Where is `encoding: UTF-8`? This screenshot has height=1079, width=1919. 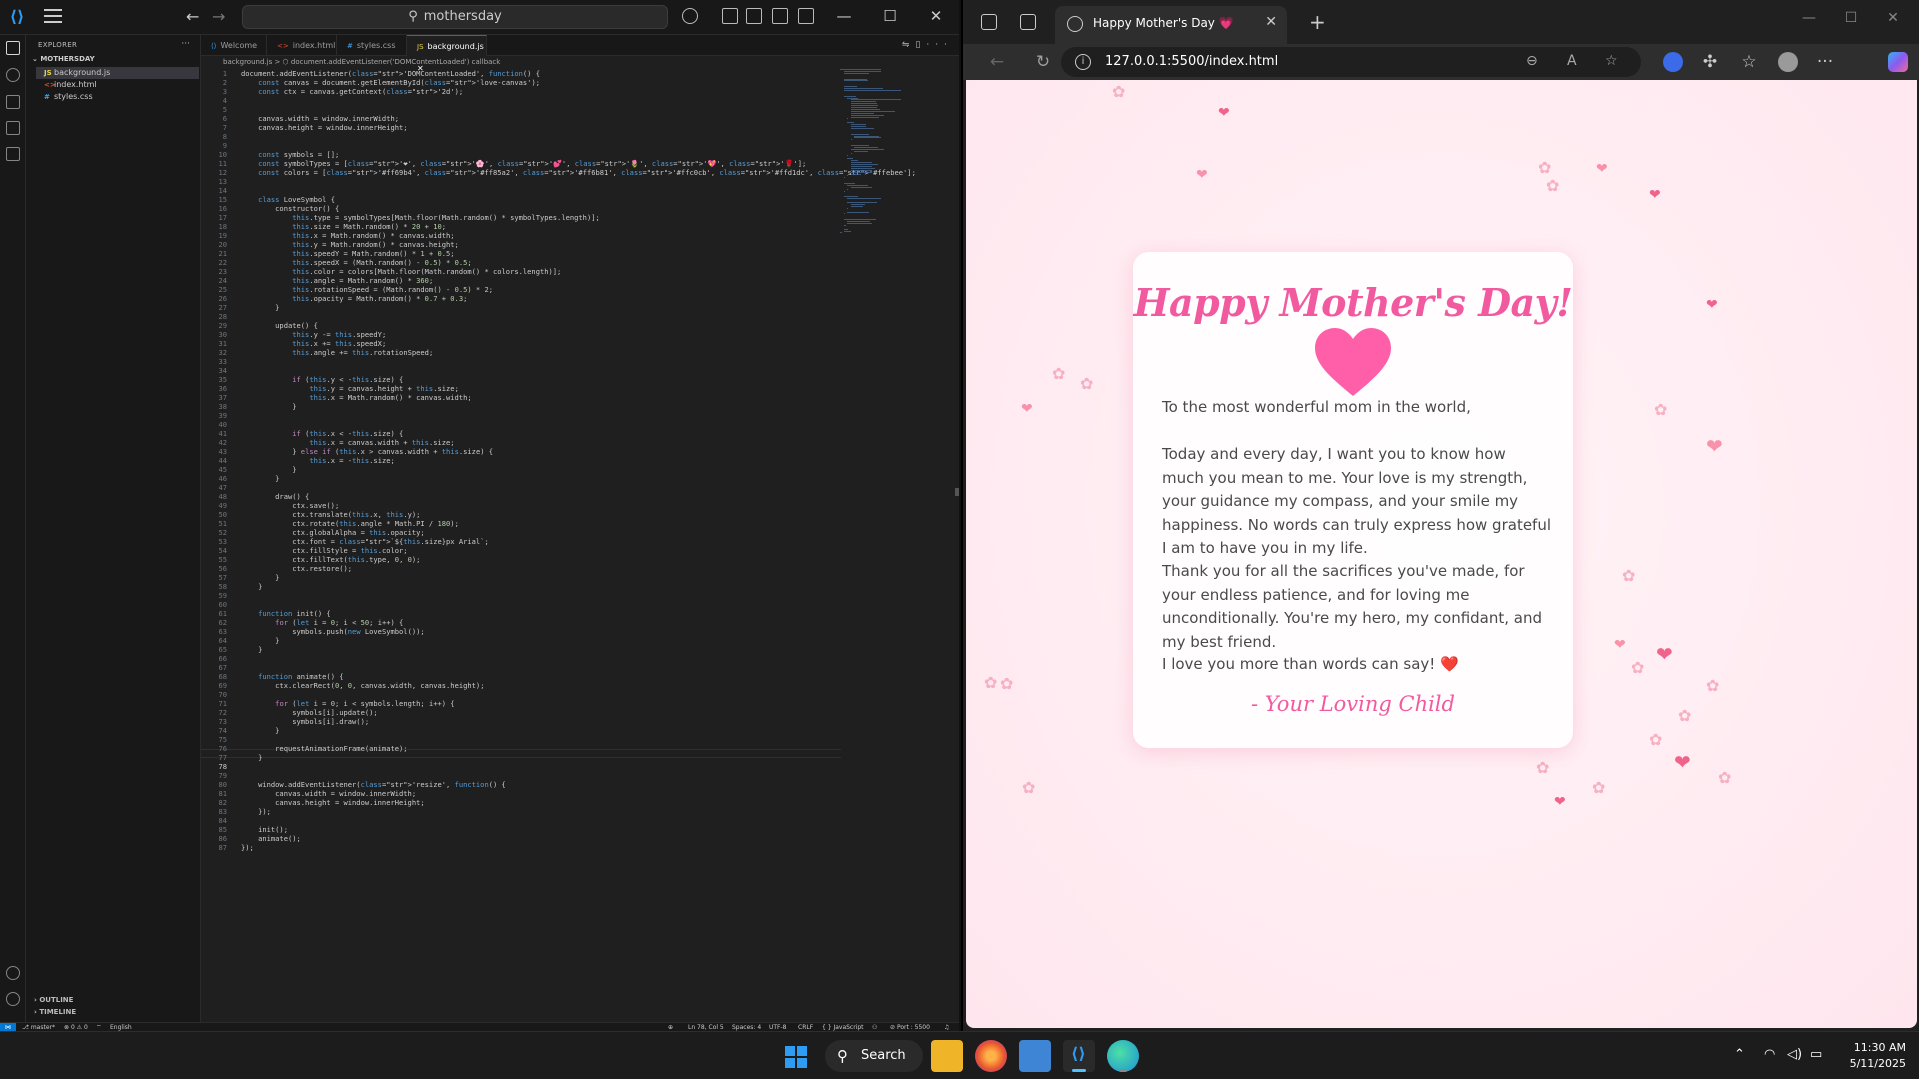 encoding: UTF-8 is located at coordinates (778, 1027).